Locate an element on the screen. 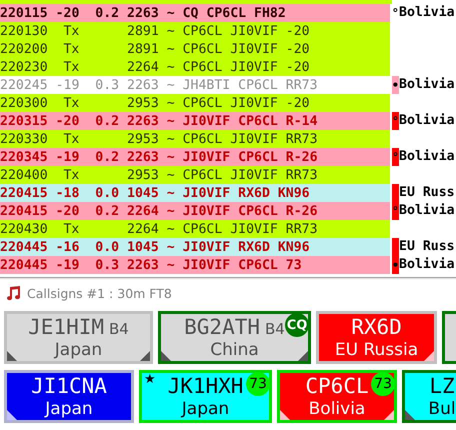 This screenshot has width=456, height=430. status-badge: 73 is located at coordinates (383, 384).